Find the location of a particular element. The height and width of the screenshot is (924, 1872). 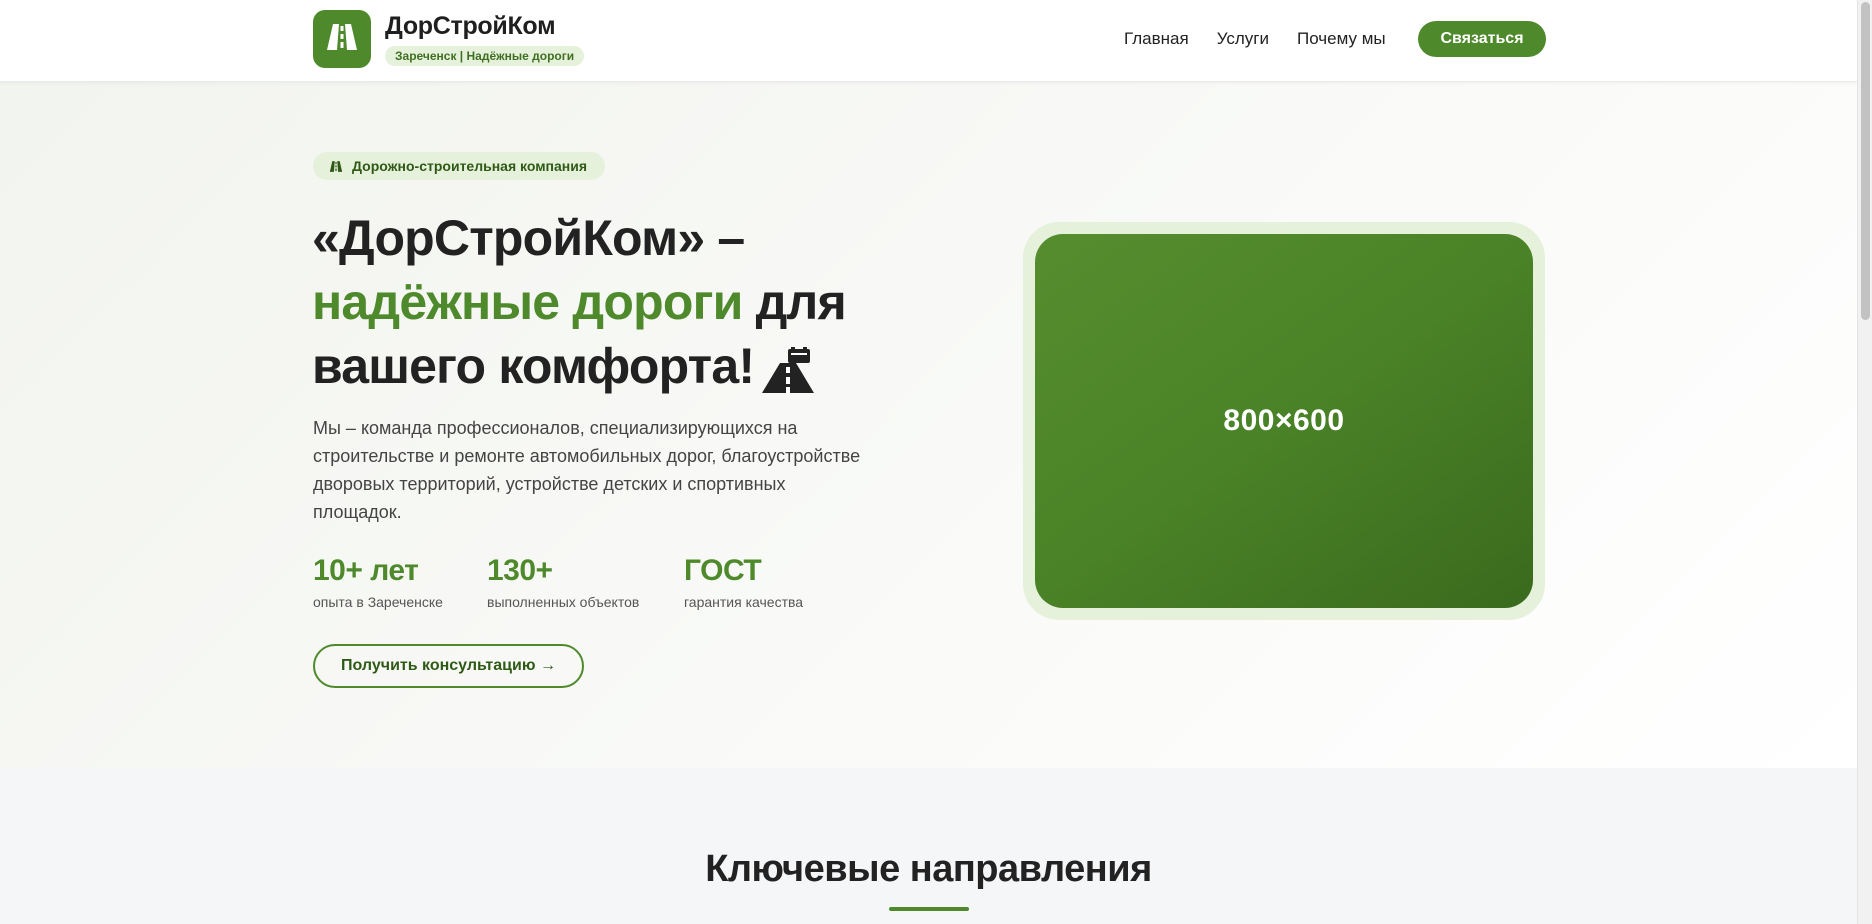

nav-link-why-us: Почему мы is located at coordinates (1341, 39).